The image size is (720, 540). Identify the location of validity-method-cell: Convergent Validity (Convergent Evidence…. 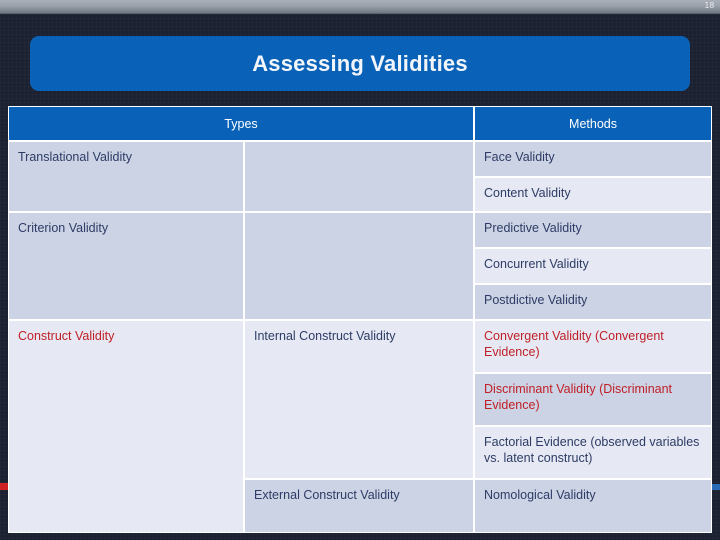
(593, 346).